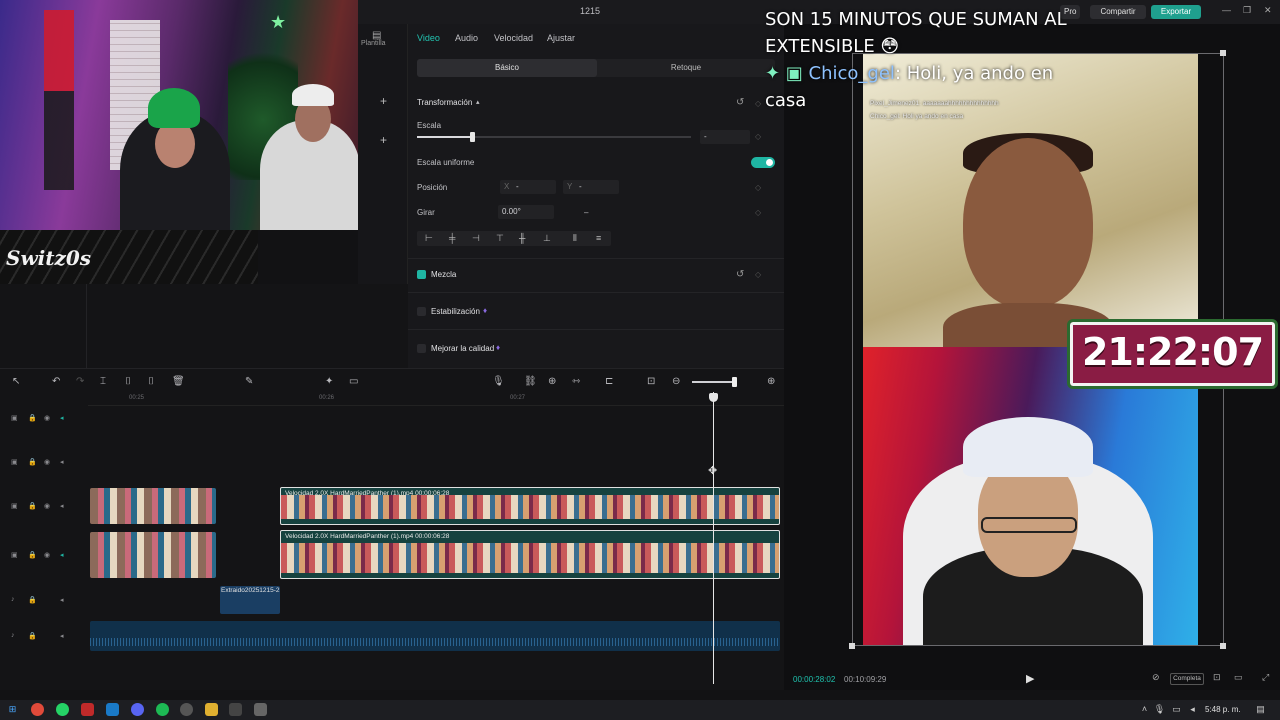 The height and width of the screenshot is (720, 1280). Describe the element at coordinates (452, 238) in the screenshot. I see `align-center-icon: ╪` at that location.